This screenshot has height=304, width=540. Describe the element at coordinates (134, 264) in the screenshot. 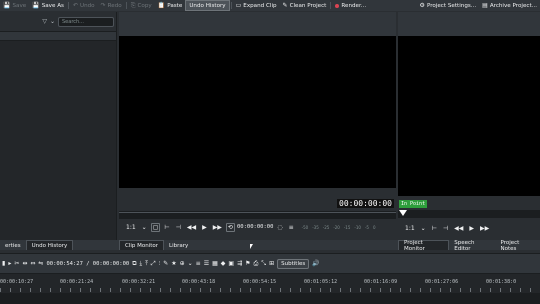

I see `overwrite-icon: ⧉` at that location.